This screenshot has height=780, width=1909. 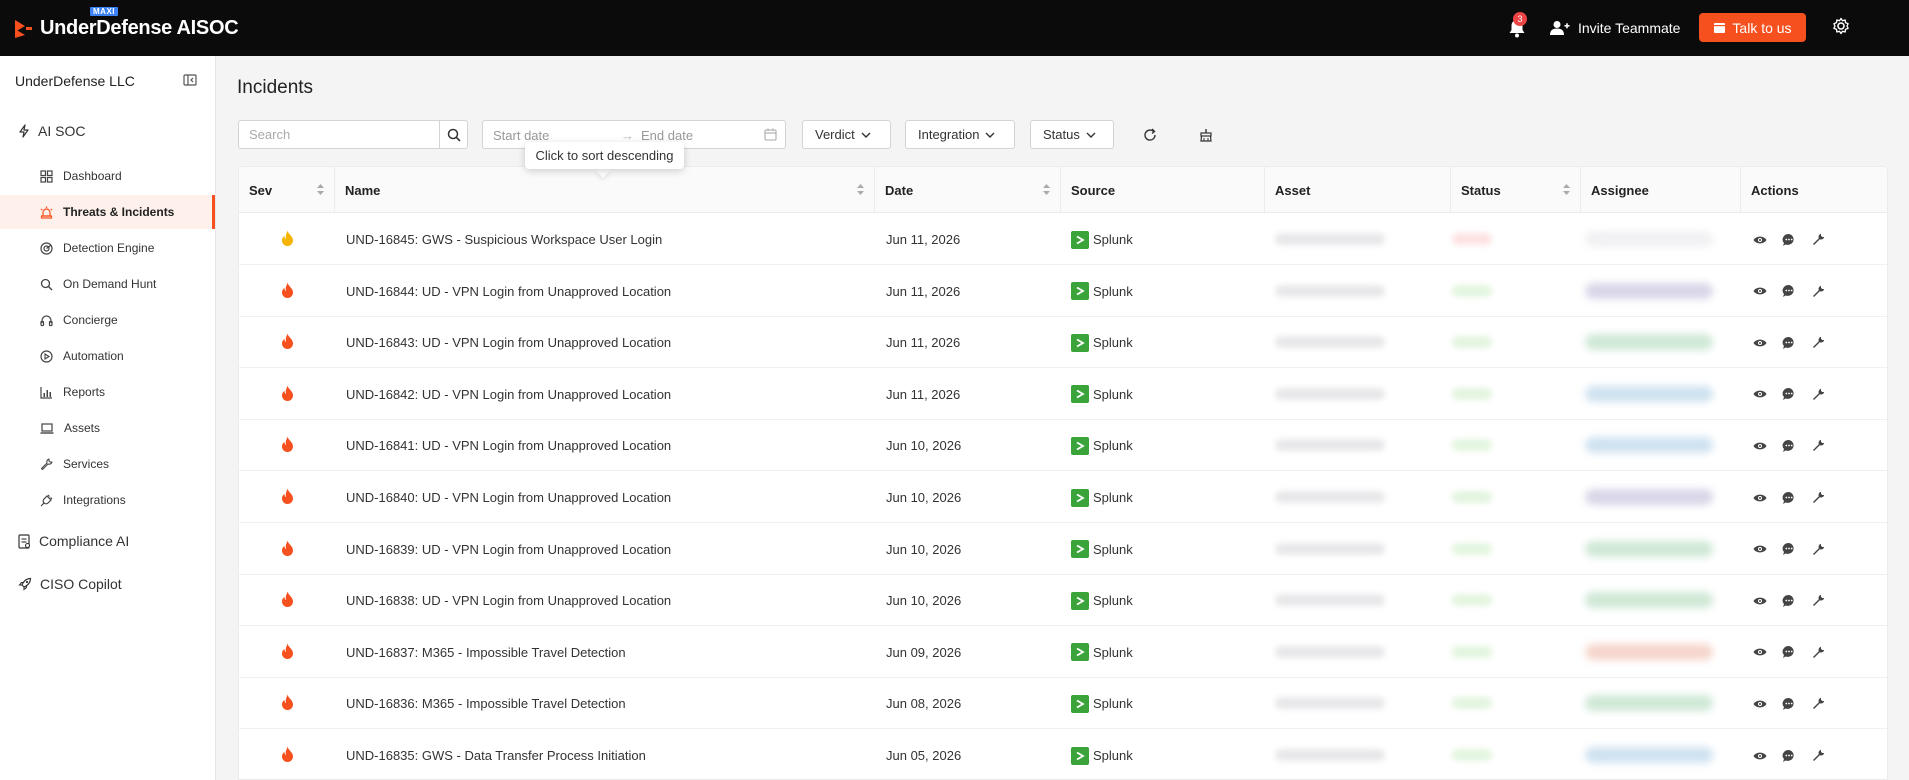 I want to click on verdict-filter-dropdown: Verdict, so click(x=846, y=134).